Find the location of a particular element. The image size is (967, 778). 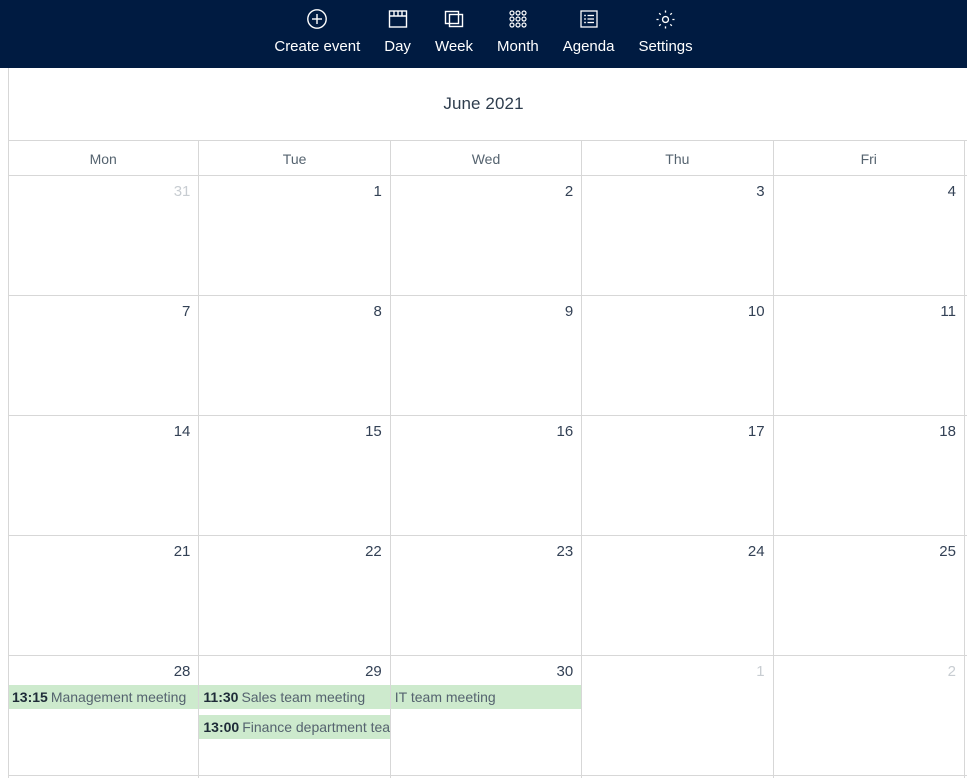

day-number: 14 is located at coordinates (182, 431).